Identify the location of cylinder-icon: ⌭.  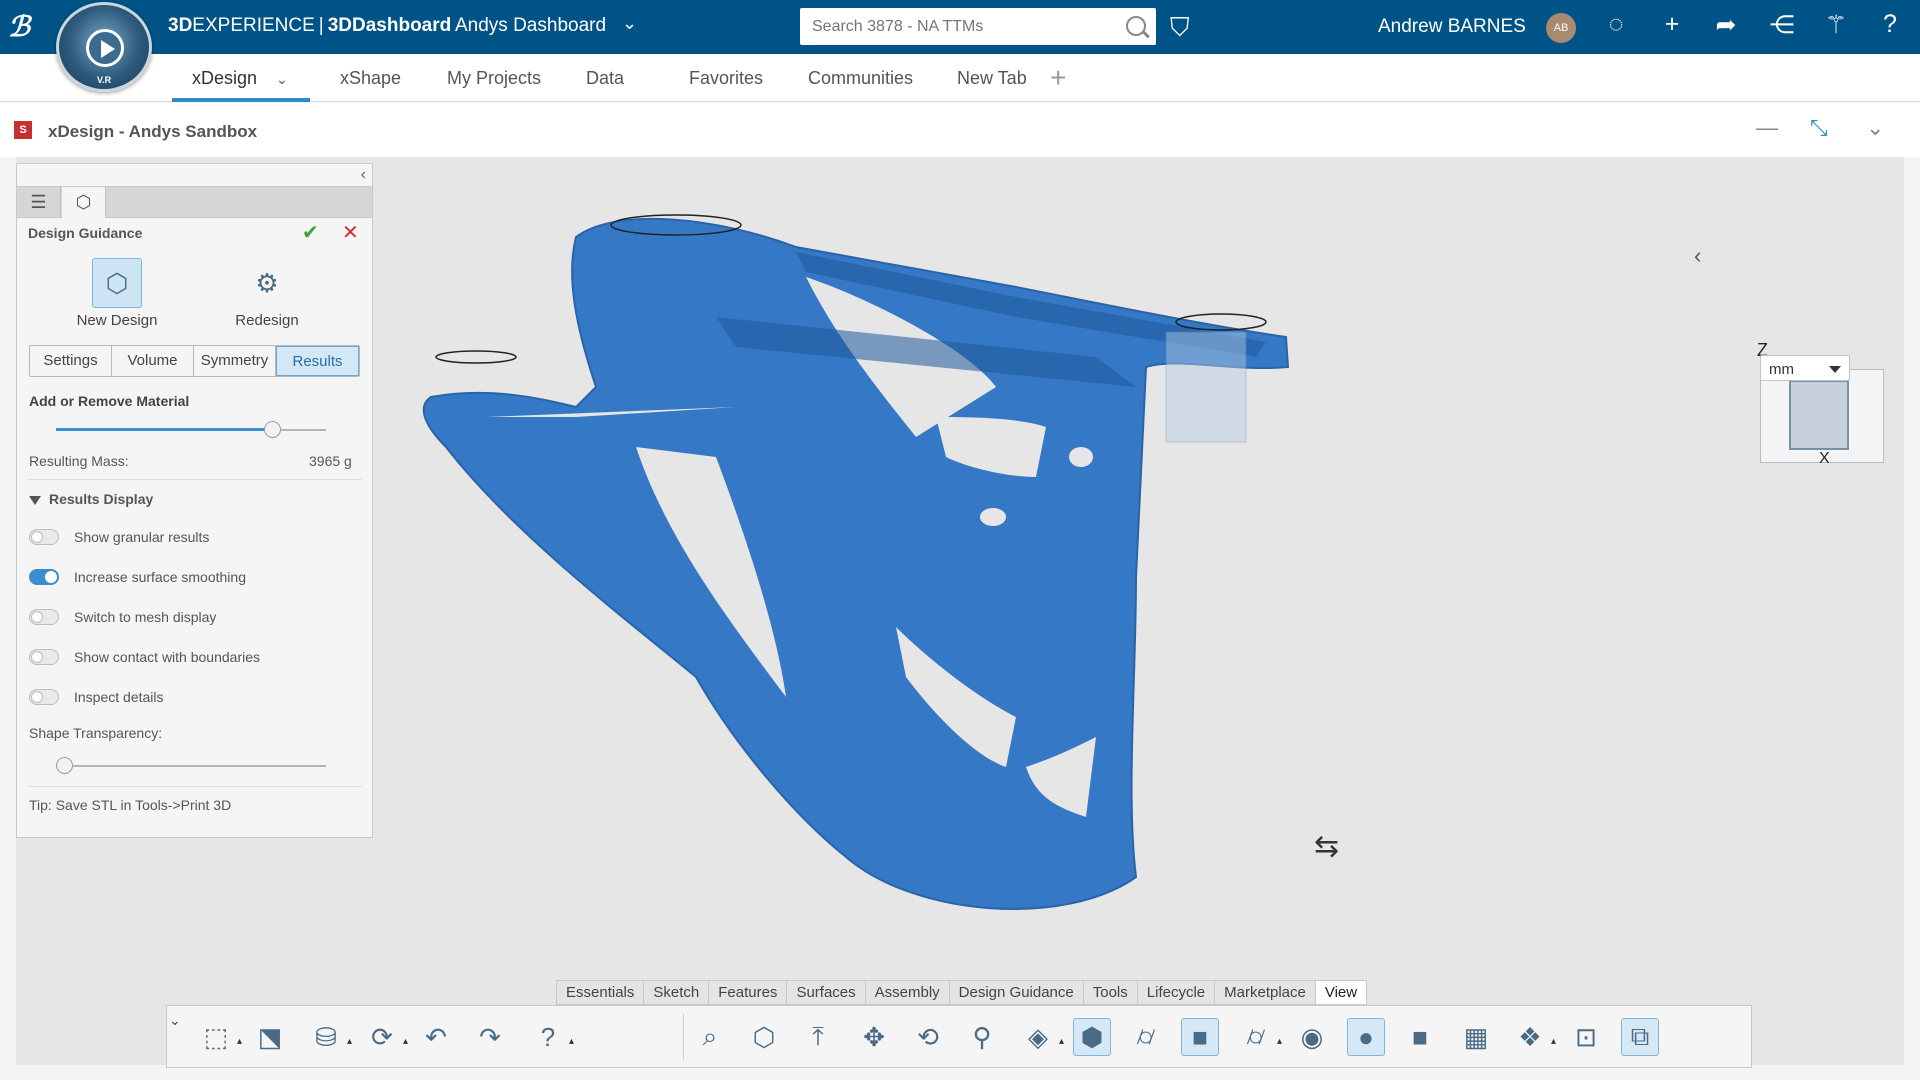
(1146, 1037).